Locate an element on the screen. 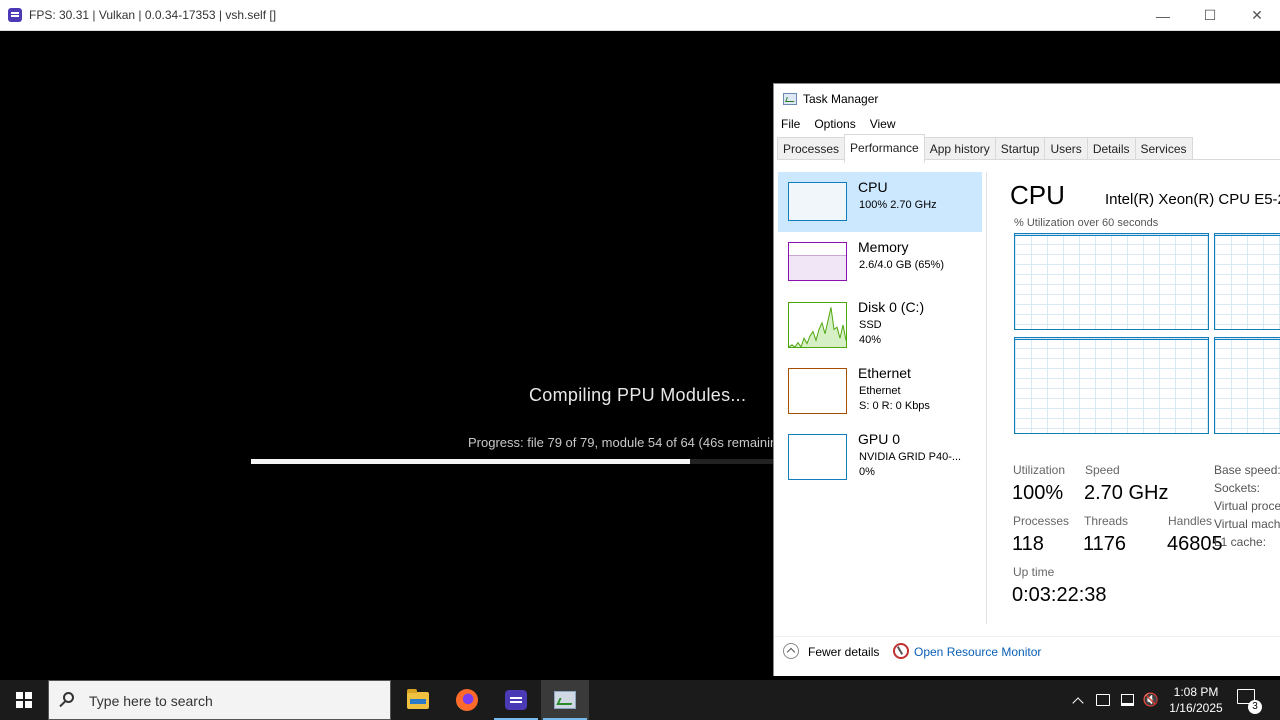 This screenshot has height=720, width=1280. taskbar-file-explorer is located at coordinates (418, 700).